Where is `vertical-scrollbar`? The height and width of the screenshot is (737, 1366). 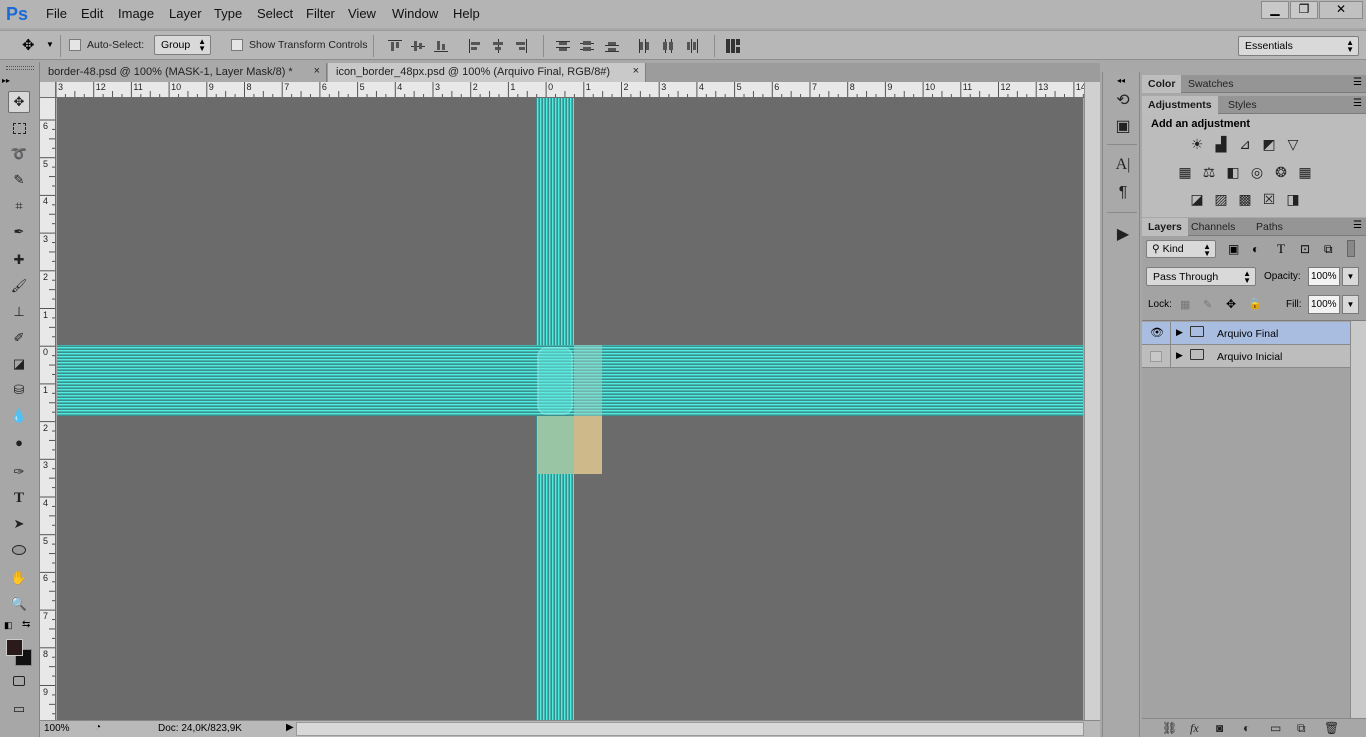 vertical-scrollbar is located at coordinates (1092, 401).